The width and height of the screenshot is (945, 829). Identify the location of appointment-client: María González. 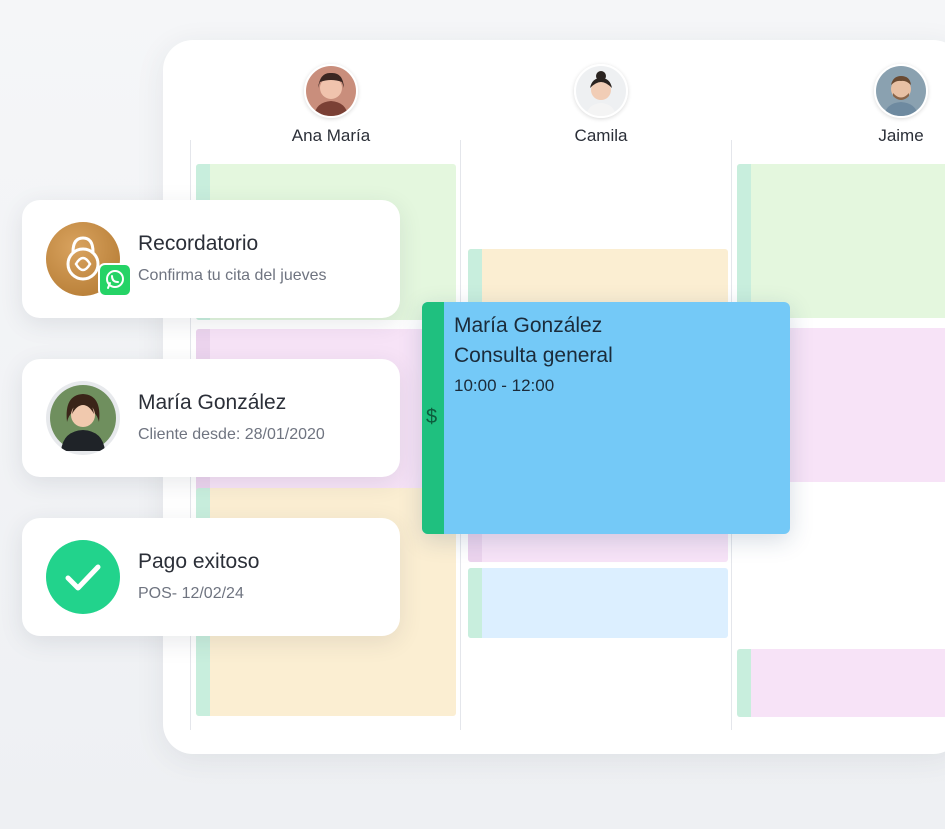
(528, 325).